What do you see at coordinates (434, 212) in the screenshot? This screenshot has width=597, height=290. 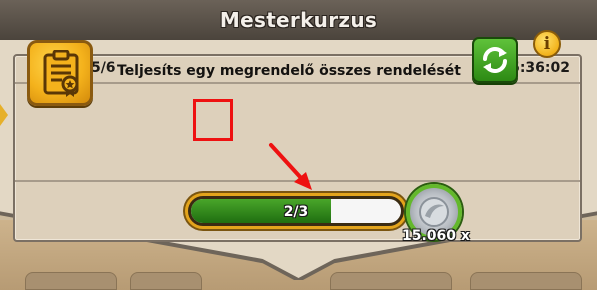 I see `coin-emblem` at bounding box center [434, 212].